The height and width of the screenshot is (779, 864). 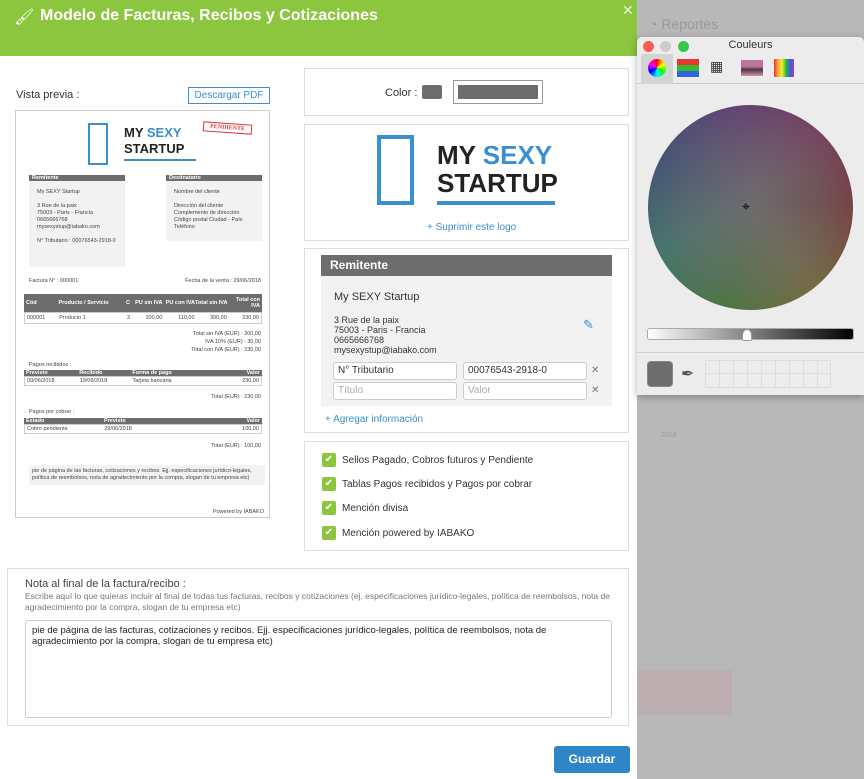 What do you see at coordinates (227, 128) in the screenshot?
I see `pending-stamp: PENDIENTE` at bounding box center [227, 128].